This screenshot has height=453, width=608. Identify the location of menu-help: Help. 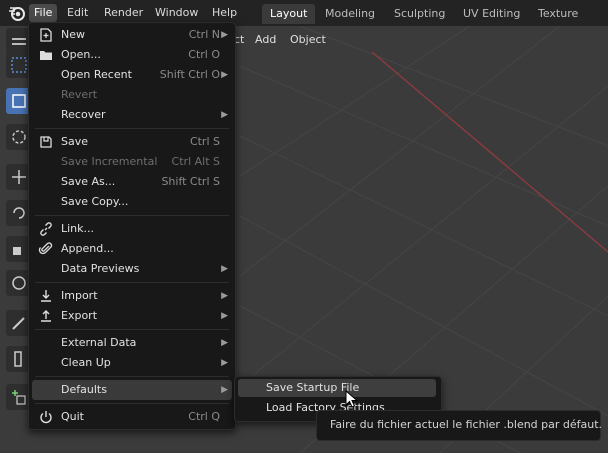
(224, 13).